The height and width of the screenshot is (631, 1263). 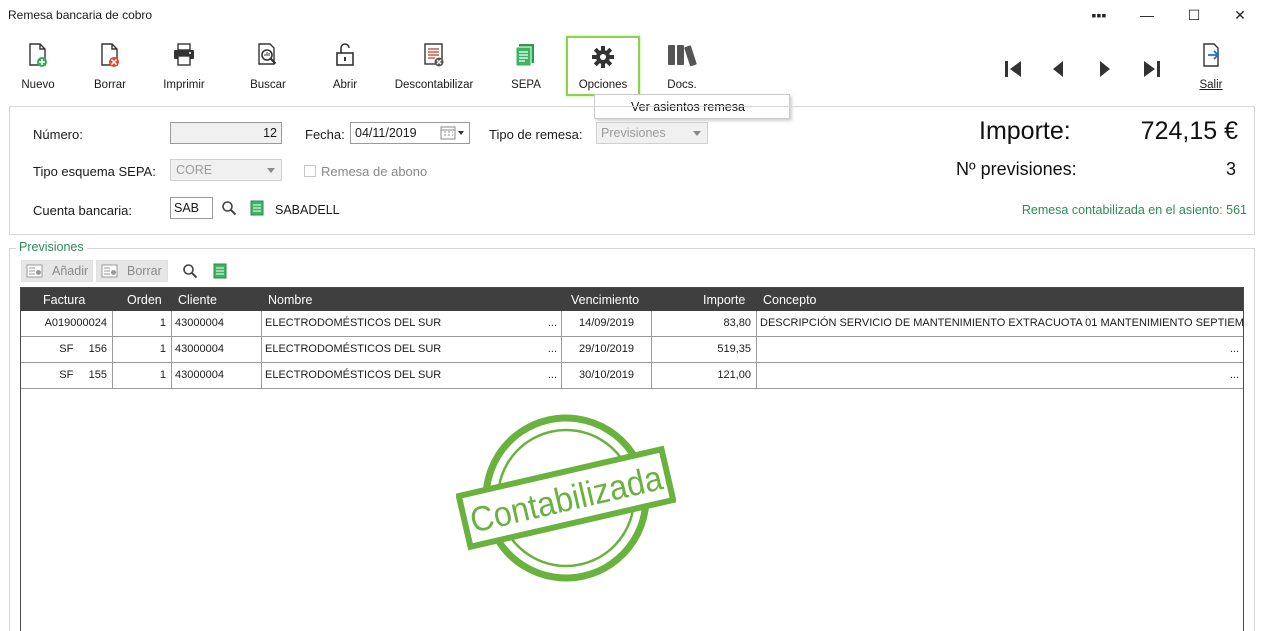 What do you see at coordinates (704, 375) in the screenshot?
I see `cell-importe: 121,00` at bounding box center [704, 375].